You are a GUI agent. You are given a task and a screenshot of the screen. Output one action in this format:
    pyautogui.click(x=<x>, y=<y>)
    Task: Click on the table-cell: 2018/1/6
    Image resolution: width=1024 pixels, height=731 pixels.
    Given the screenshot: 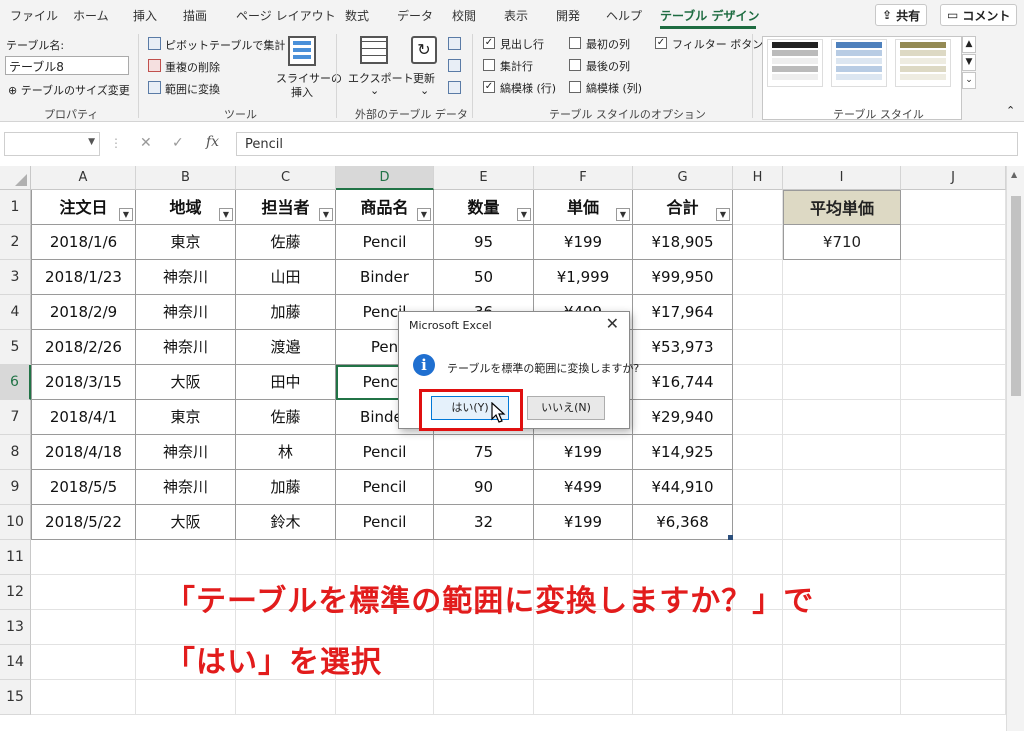 What is the action you would take?
    pyautogui.click(x=83, y=242)
    